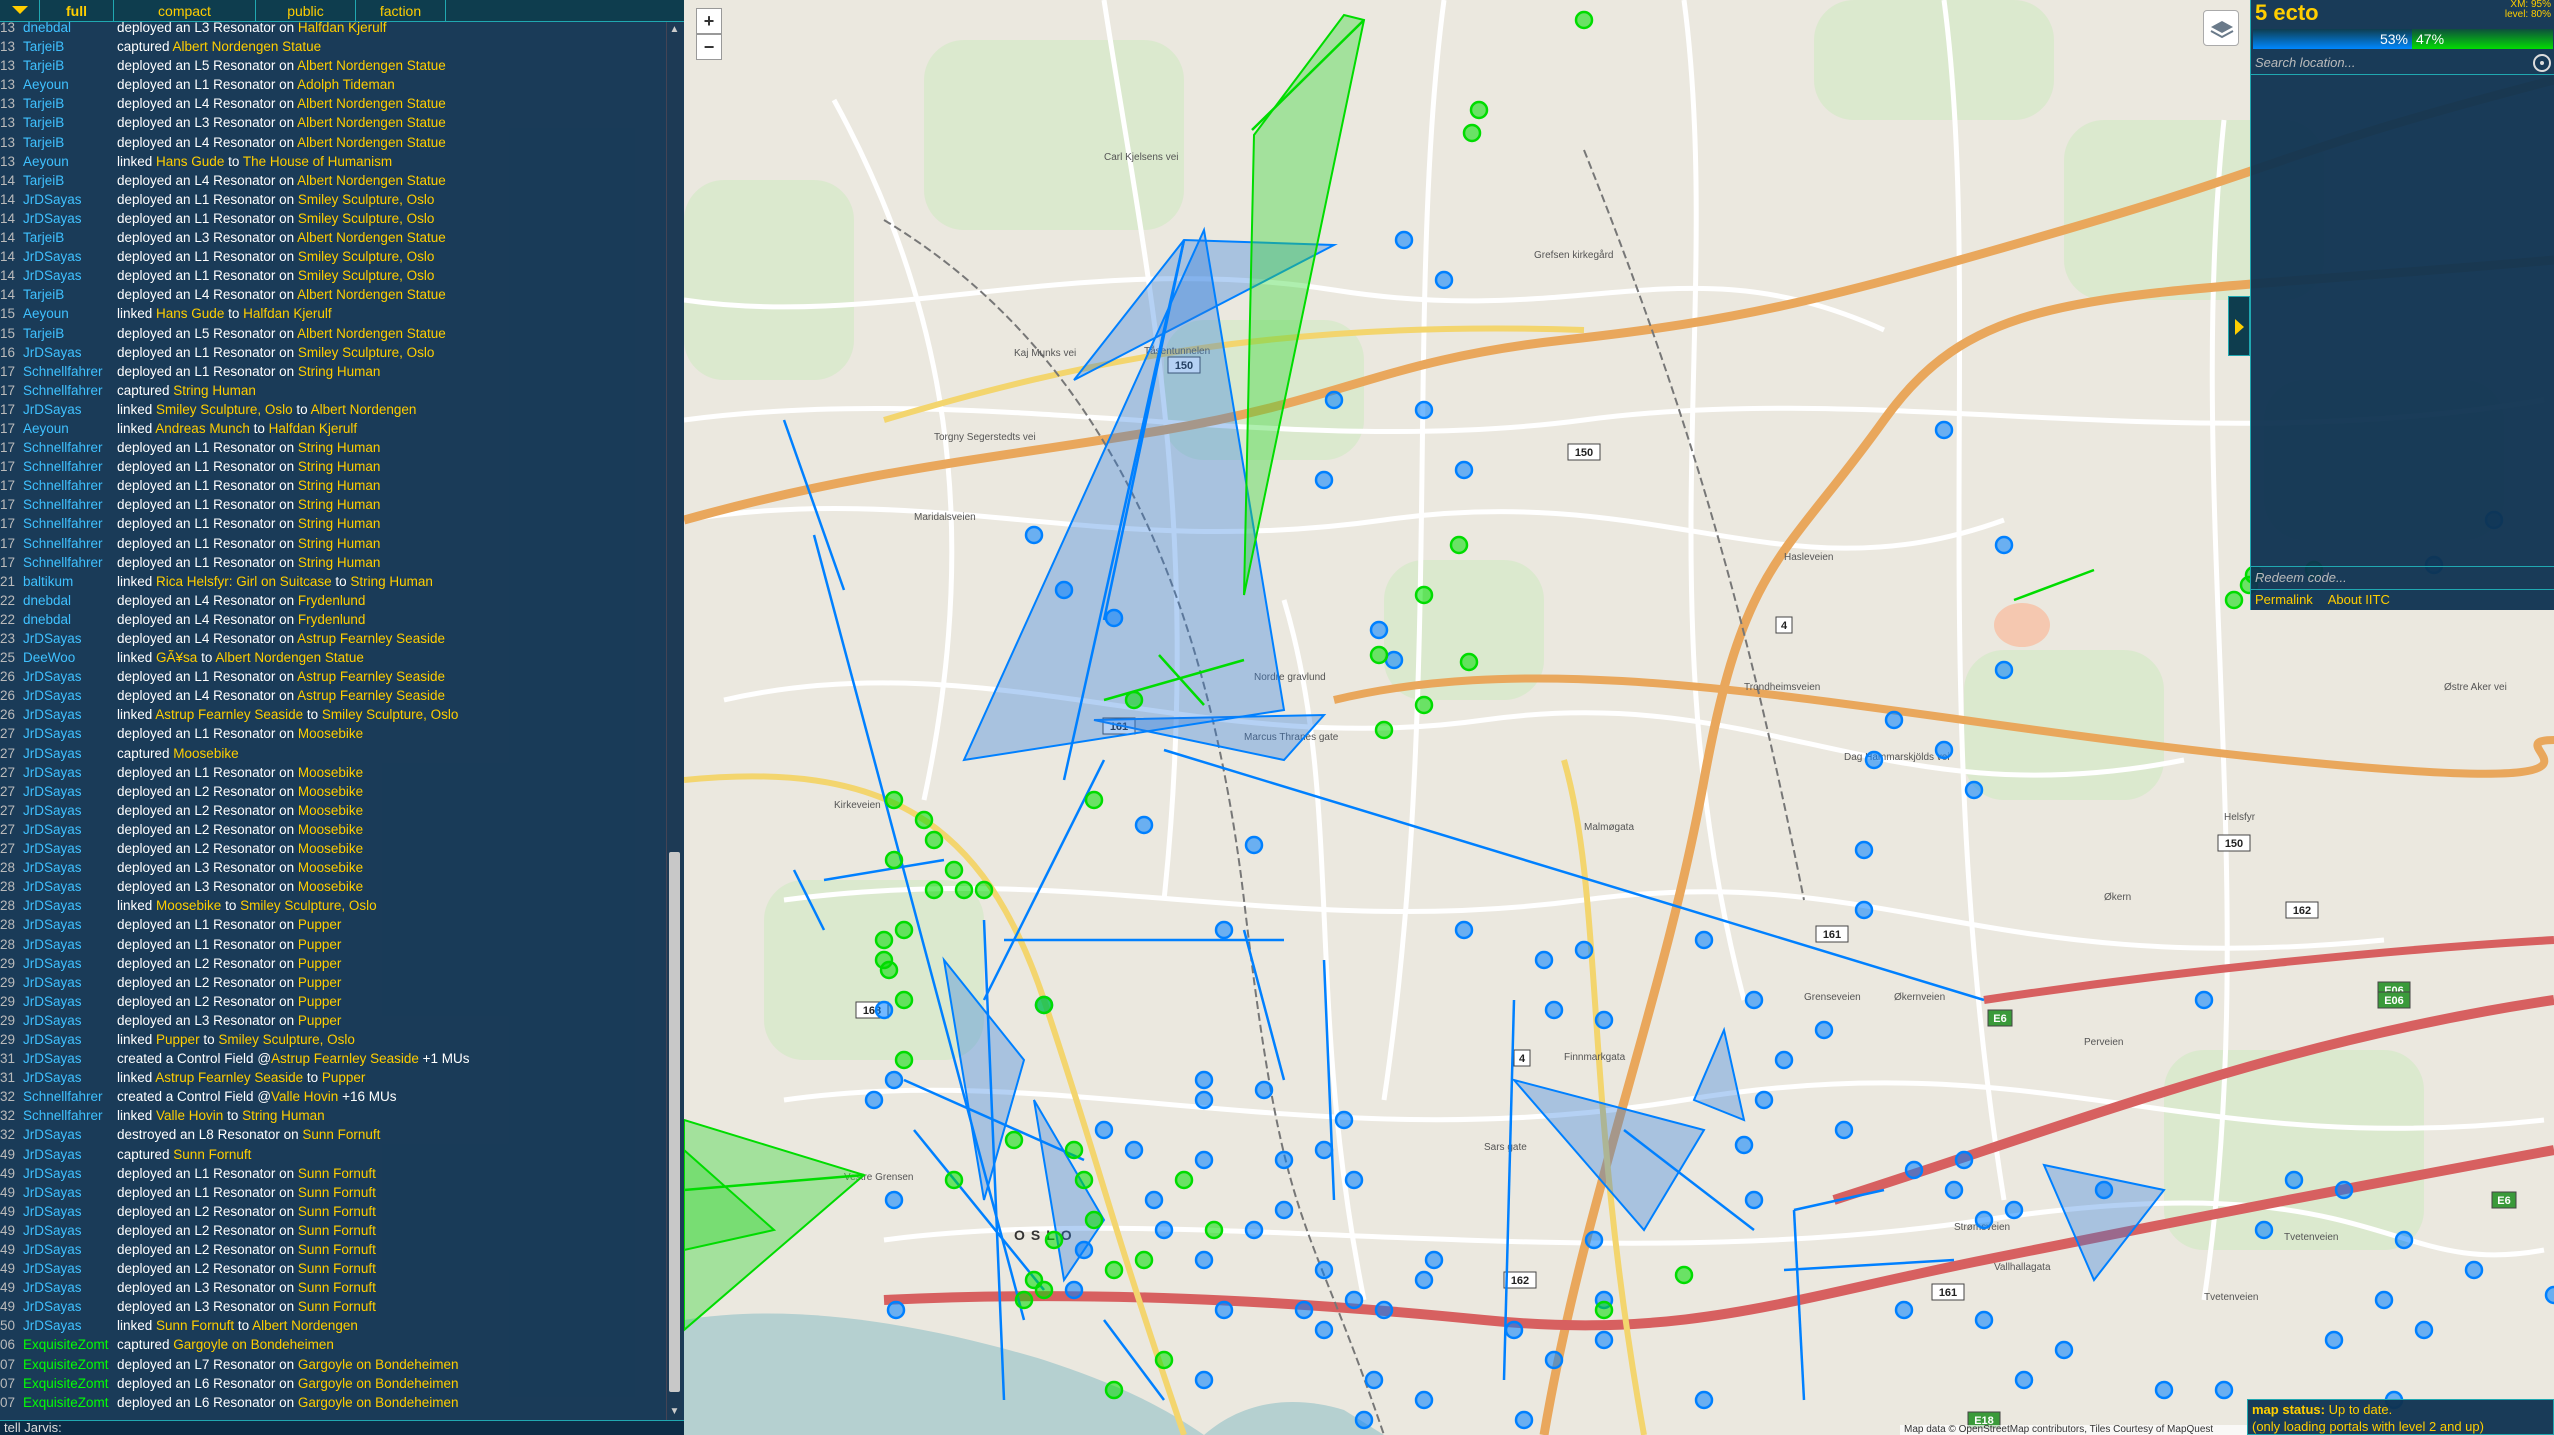 The image size is (2554, 1435). Describe the element at coordinates (342, 1427) in the screenshot. I see `chat-input: tell Jarvis:` at that location.